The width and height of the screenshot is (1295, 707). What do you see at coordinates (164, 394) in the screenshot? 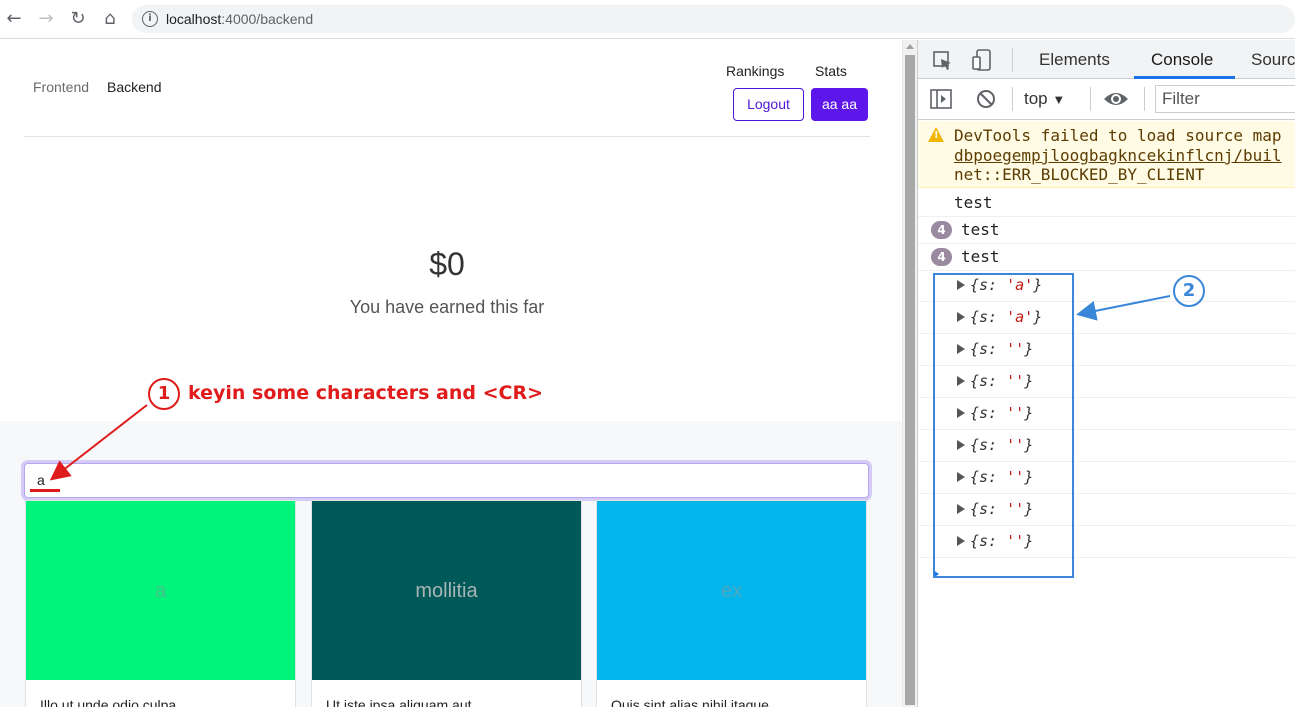
I see `annotation-step-1: 1` at bounding box center [164, 394].